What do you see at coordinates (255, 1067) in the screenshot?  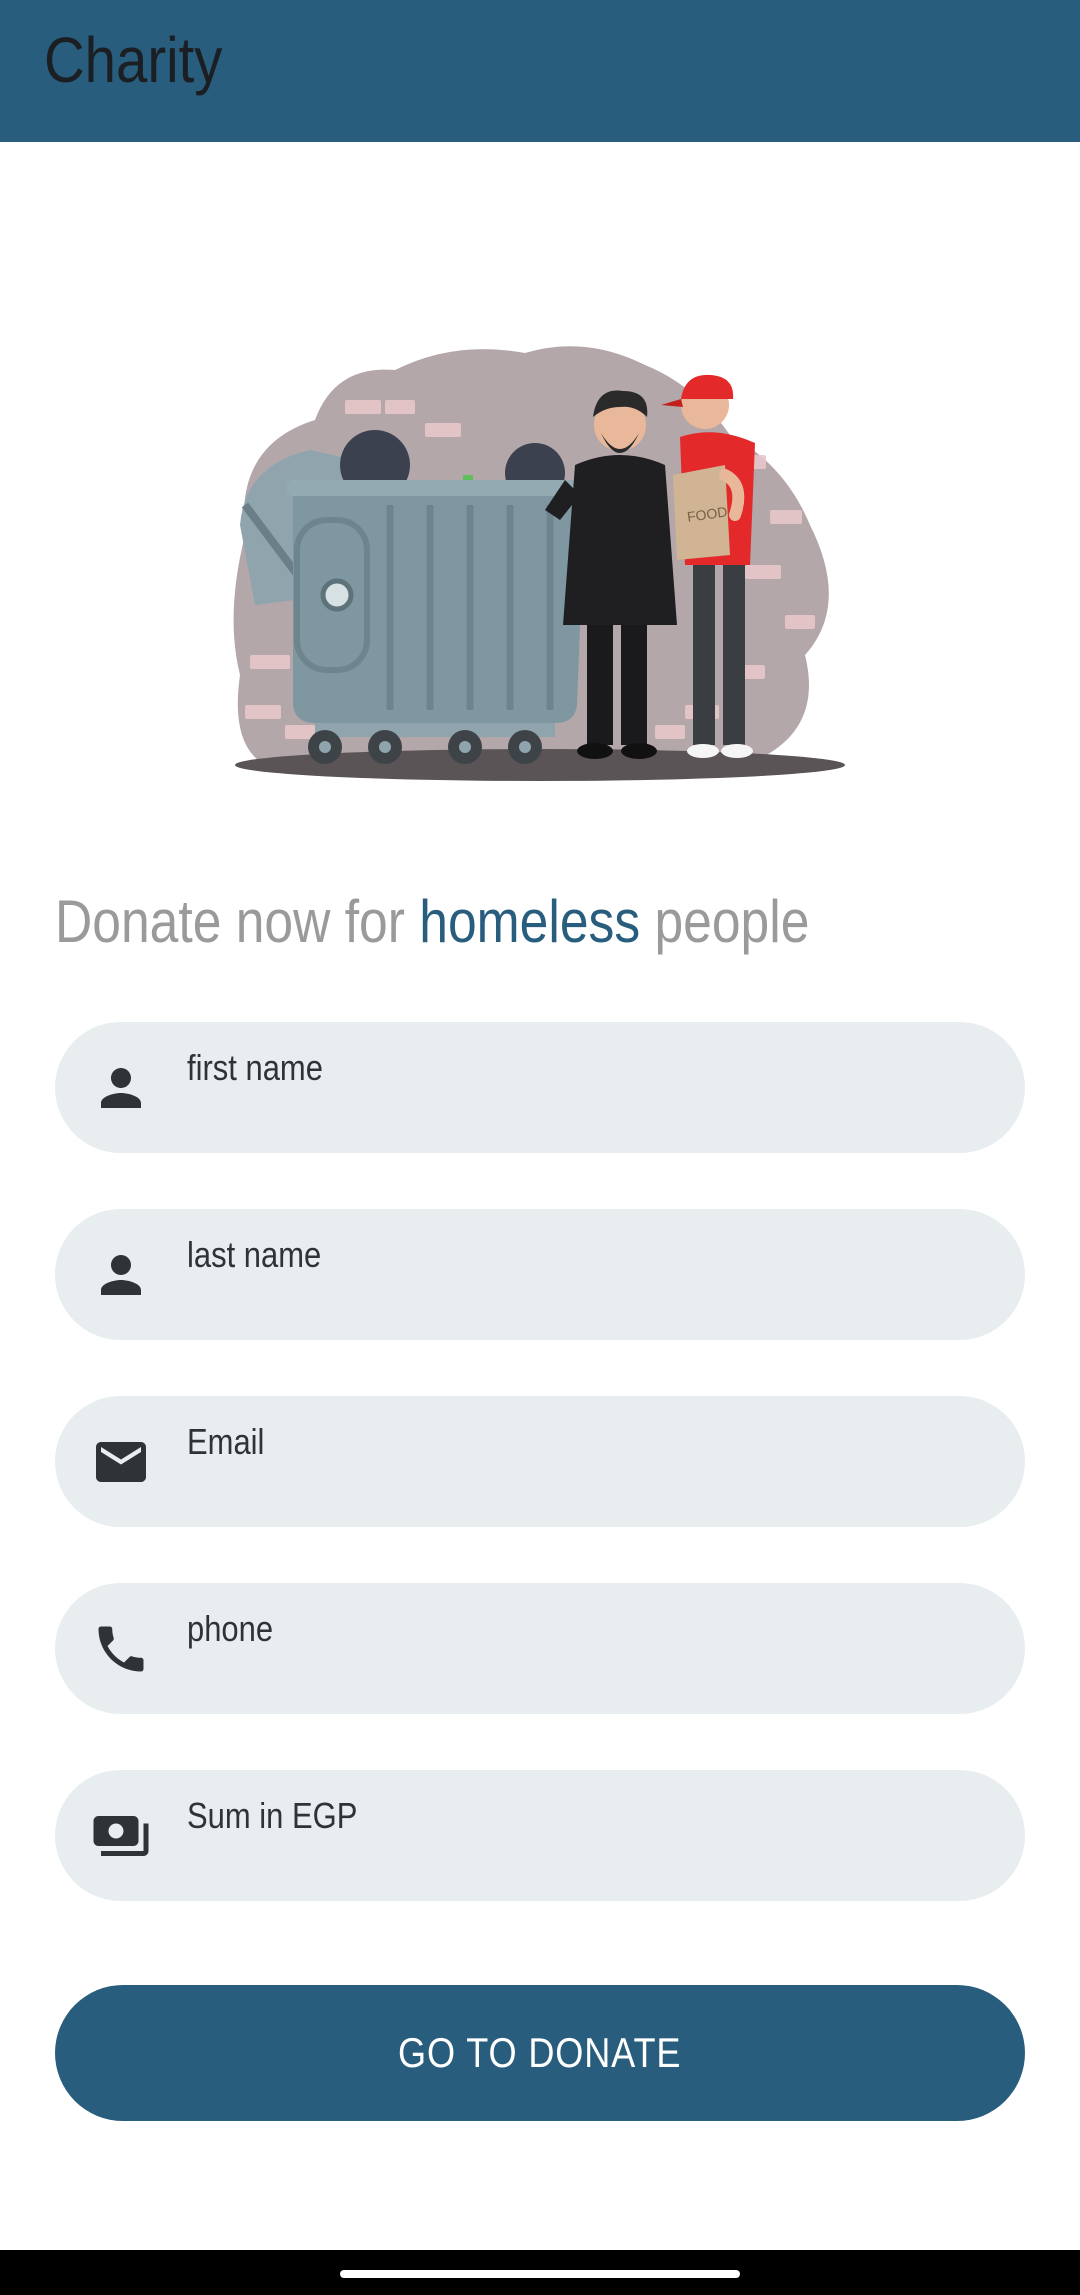 I see `first-name-placeholder: first name` at bounding box center [255, 1067].